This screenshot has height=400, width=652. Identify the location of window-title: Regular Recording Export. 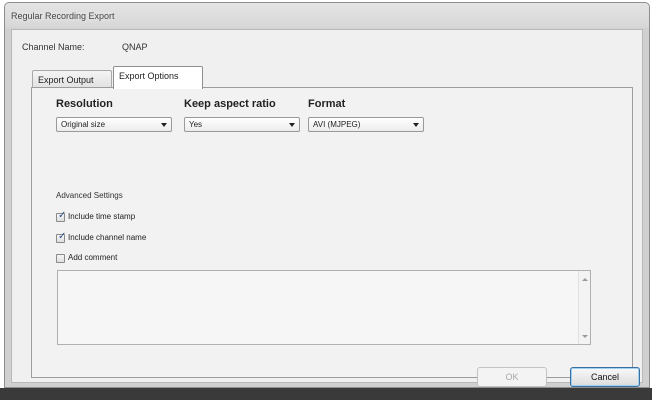
(63, 16).